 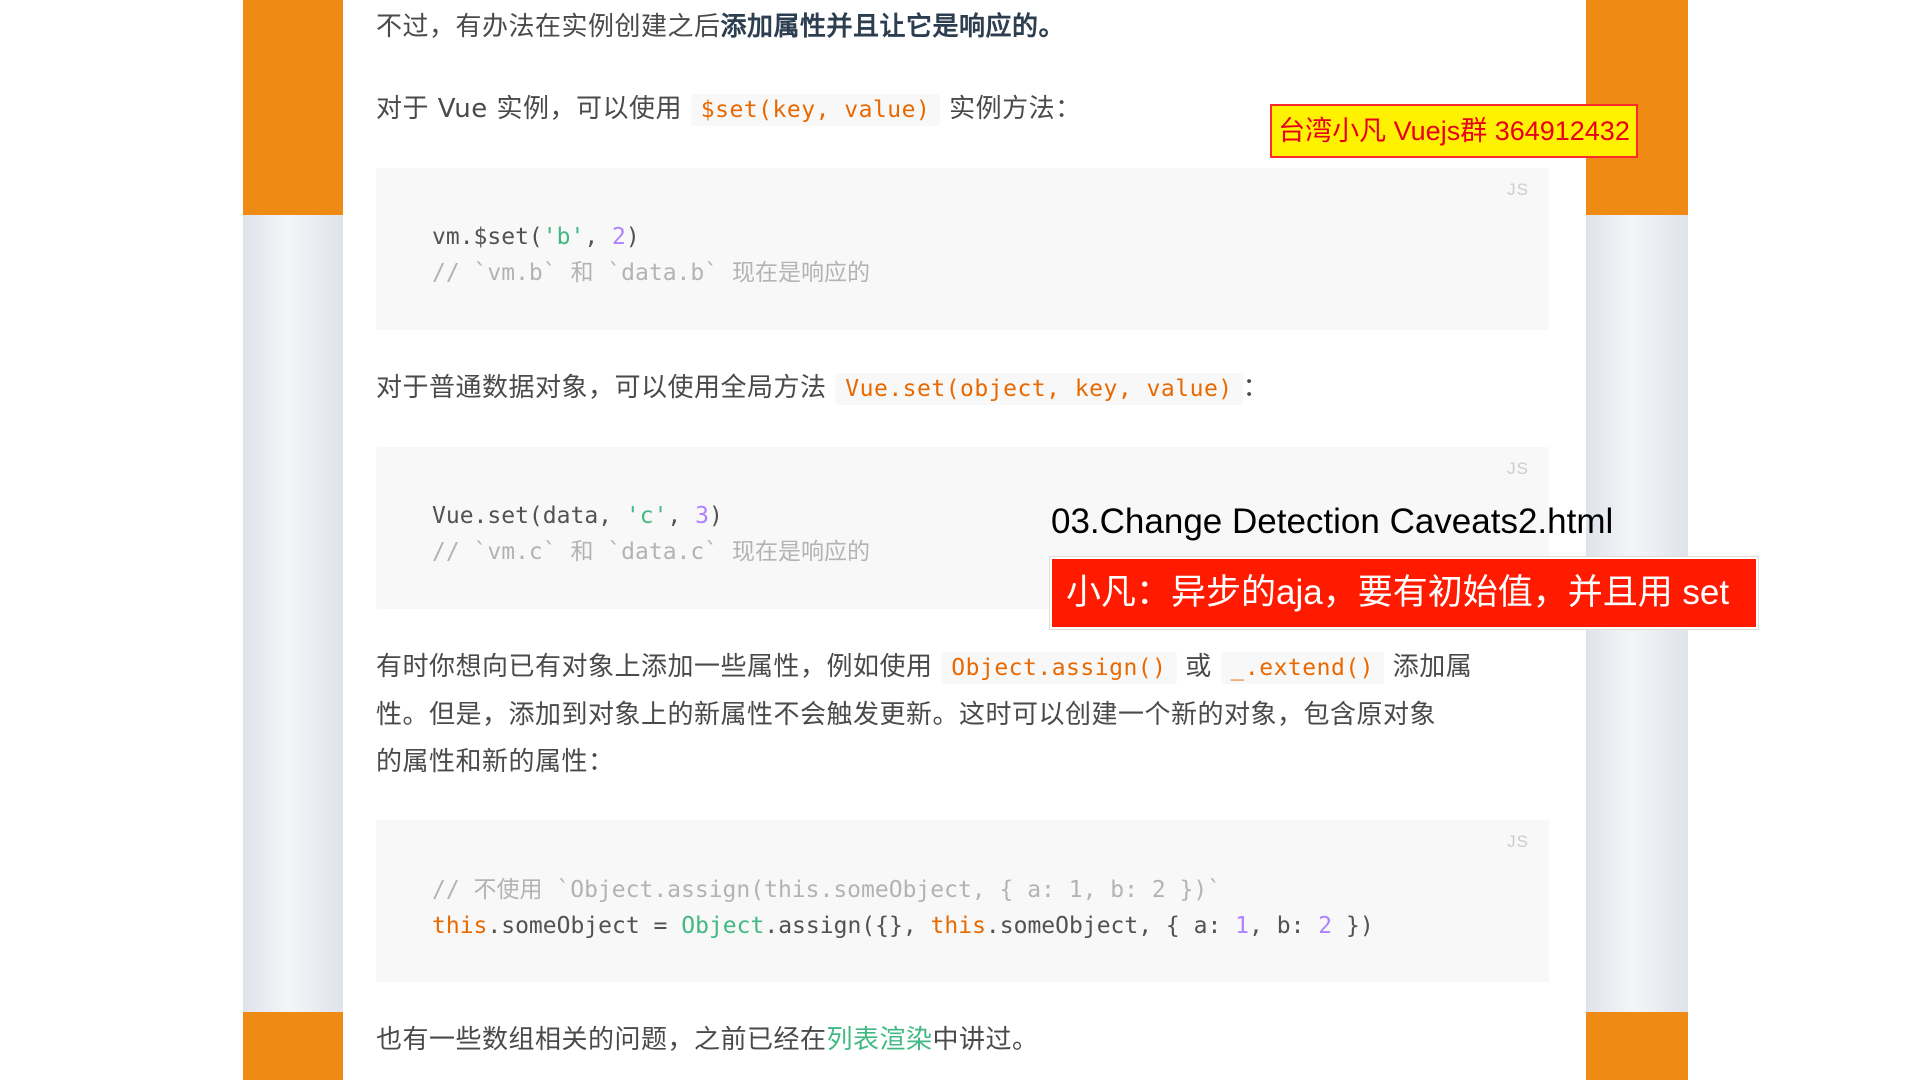 What do you see at coordinates (1015, 109) in the screenshot?
I see `p2-suffix: 实例方法：` at bounding box center [1015, 109].